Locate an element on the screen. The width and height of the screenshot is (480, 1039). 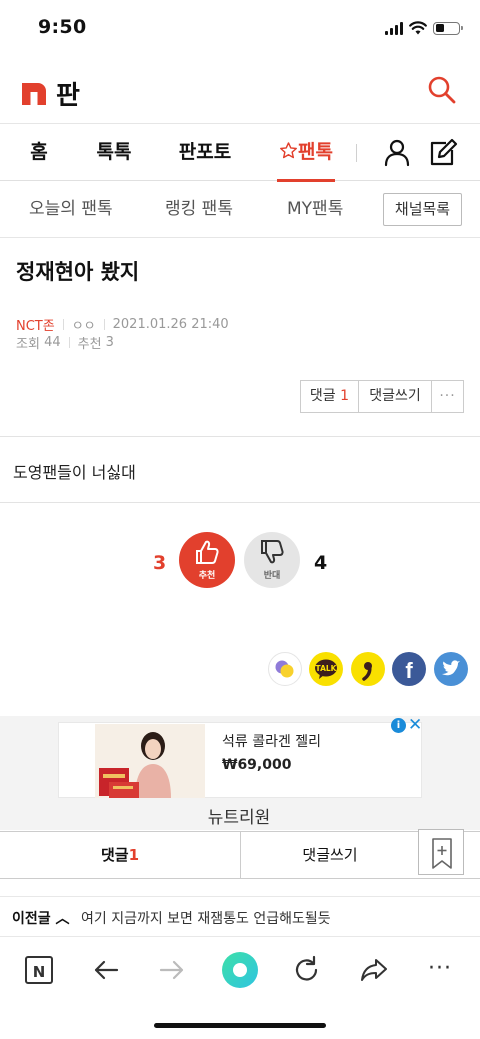
comments-tab: 댓글1 is located at coordinates (120, 855).